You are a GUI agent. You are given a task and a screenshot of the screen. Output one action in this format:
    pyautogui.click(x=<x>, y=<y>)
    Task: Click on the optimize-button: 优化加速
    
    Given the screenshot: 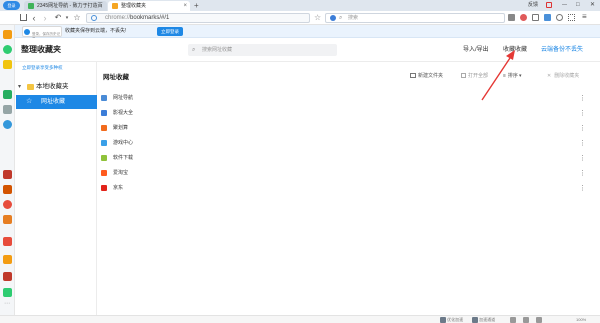 What is the action you would take?
    pyautogui.click(x=451, y=319)
    